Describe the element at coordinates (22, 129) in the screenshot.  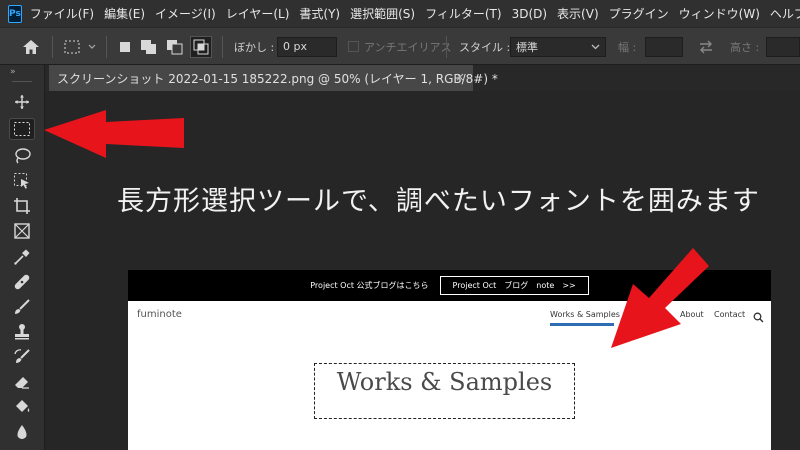
I see `marquee-tool-icon` at that location.